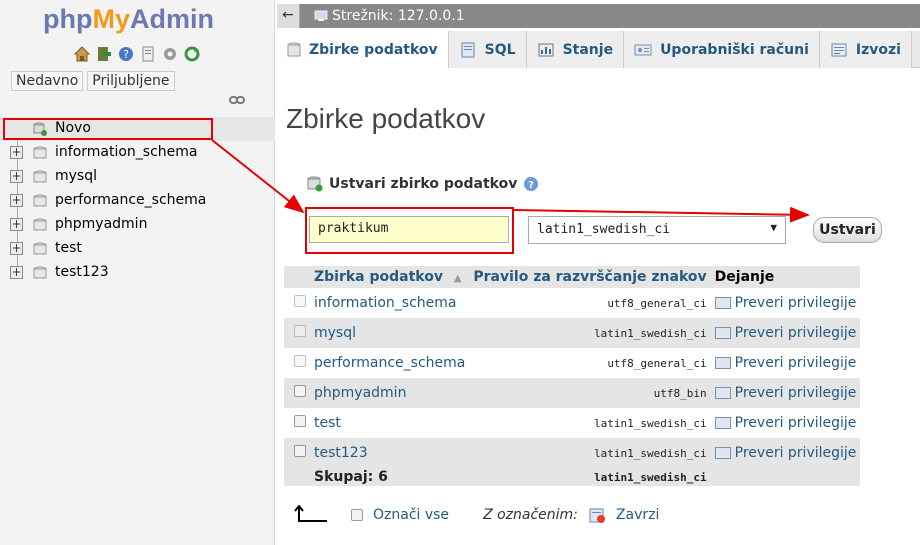  I want to click on total-collation: latin1_swedish_ci, so click(590, 477).